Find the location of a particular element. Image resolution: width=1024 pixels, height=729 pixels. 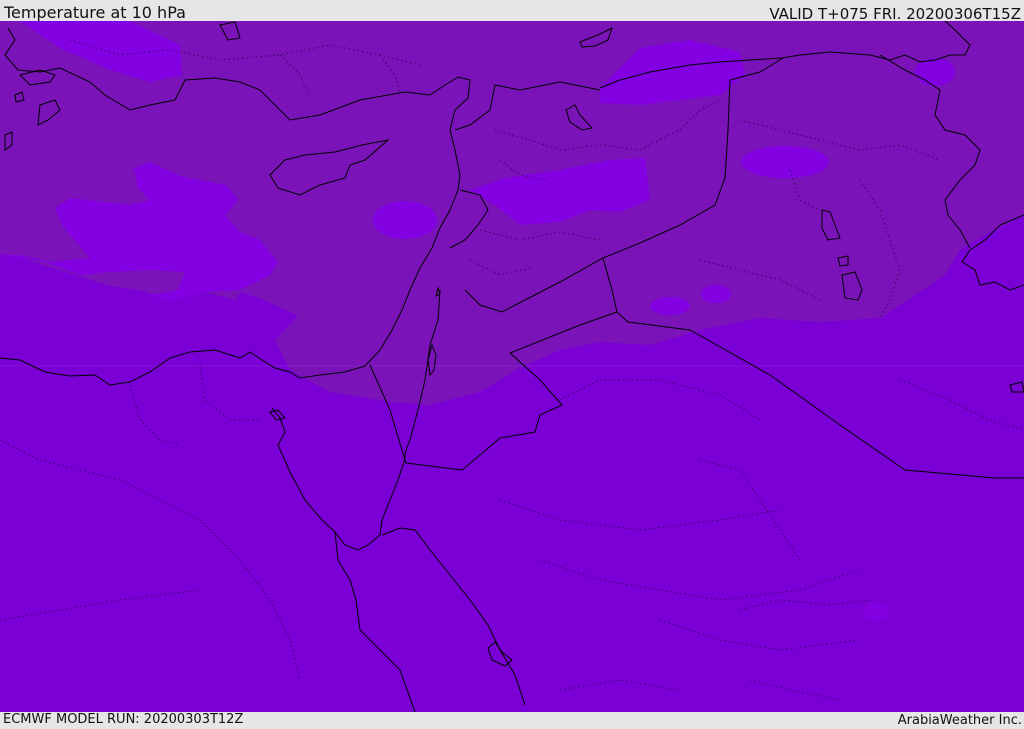

cool-patch-cyprus-south is located at coordinates (405, 220).